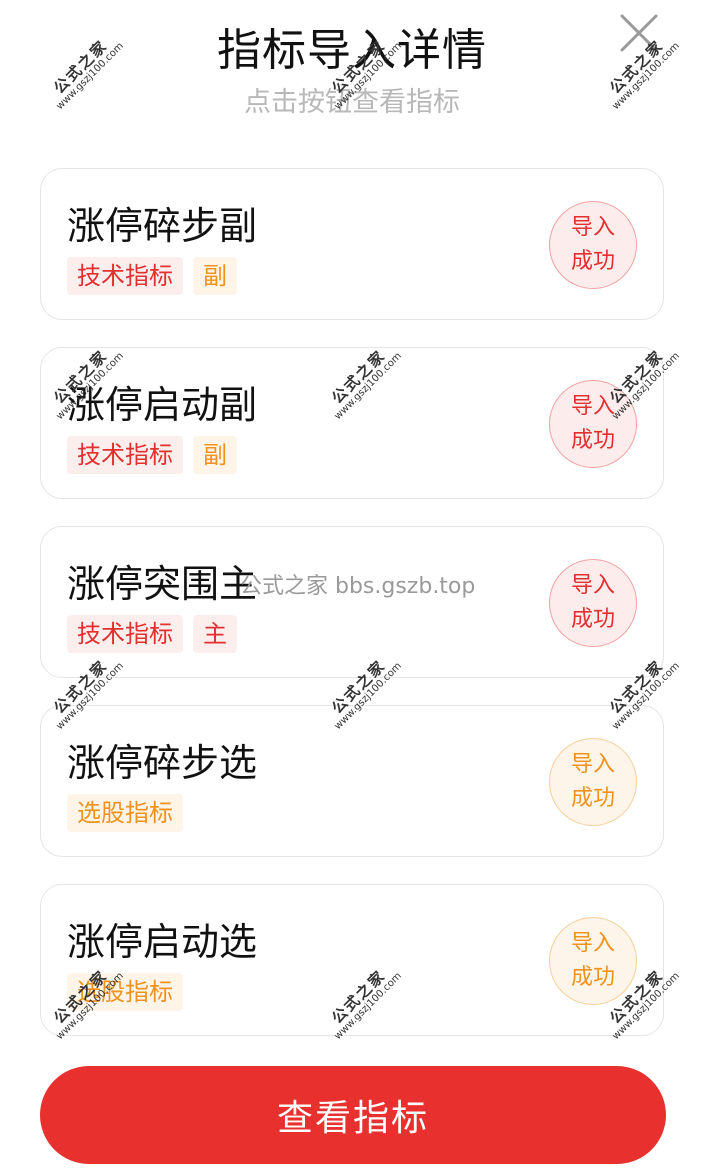 This screenshot has width=704, height=1168. Describe the element at coordinates (162, 584) in the screenshot. I see `indicator-name: 涨停突围主` at that location.